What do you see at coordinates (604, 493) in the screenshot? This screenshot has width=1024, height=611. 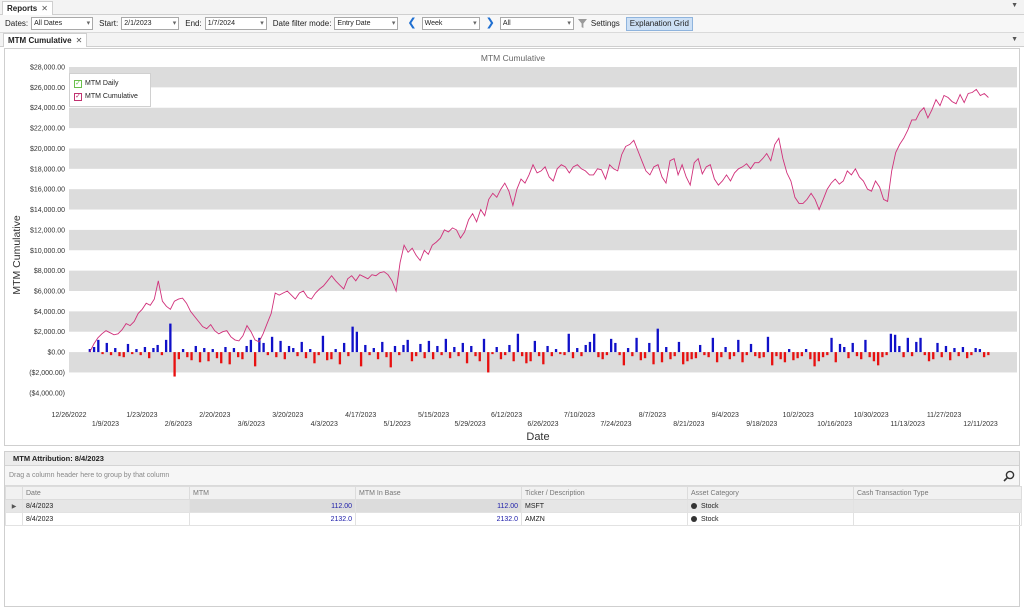 I see `column-header-ticker: Ticker / Description` at bounding box center [604, 493].